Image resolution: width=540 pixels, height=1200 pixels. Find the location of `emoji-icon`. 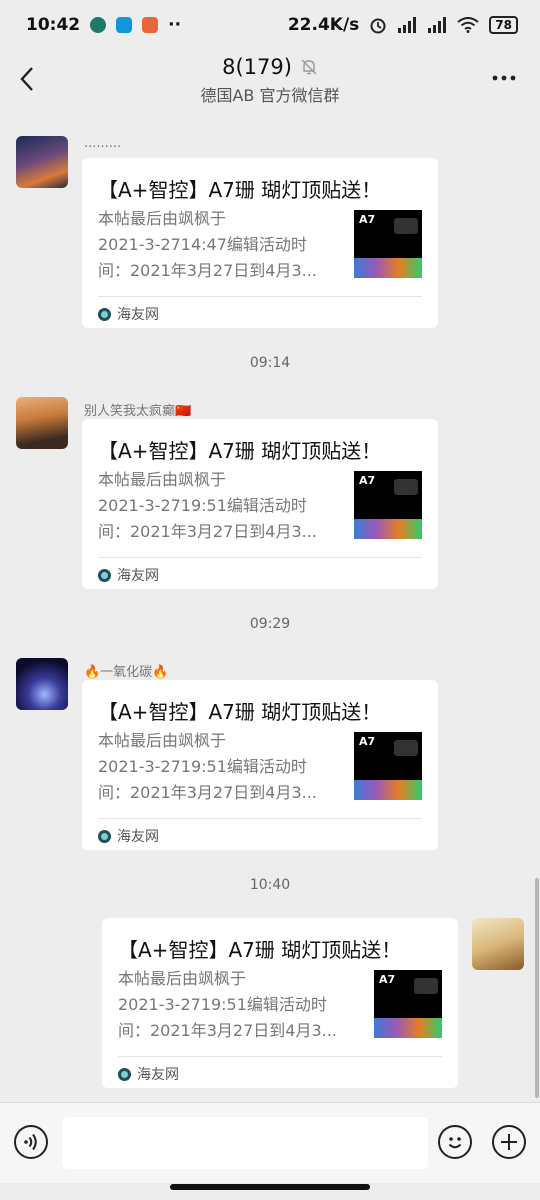

emoji-icon is located at coordinates (455, 1143).